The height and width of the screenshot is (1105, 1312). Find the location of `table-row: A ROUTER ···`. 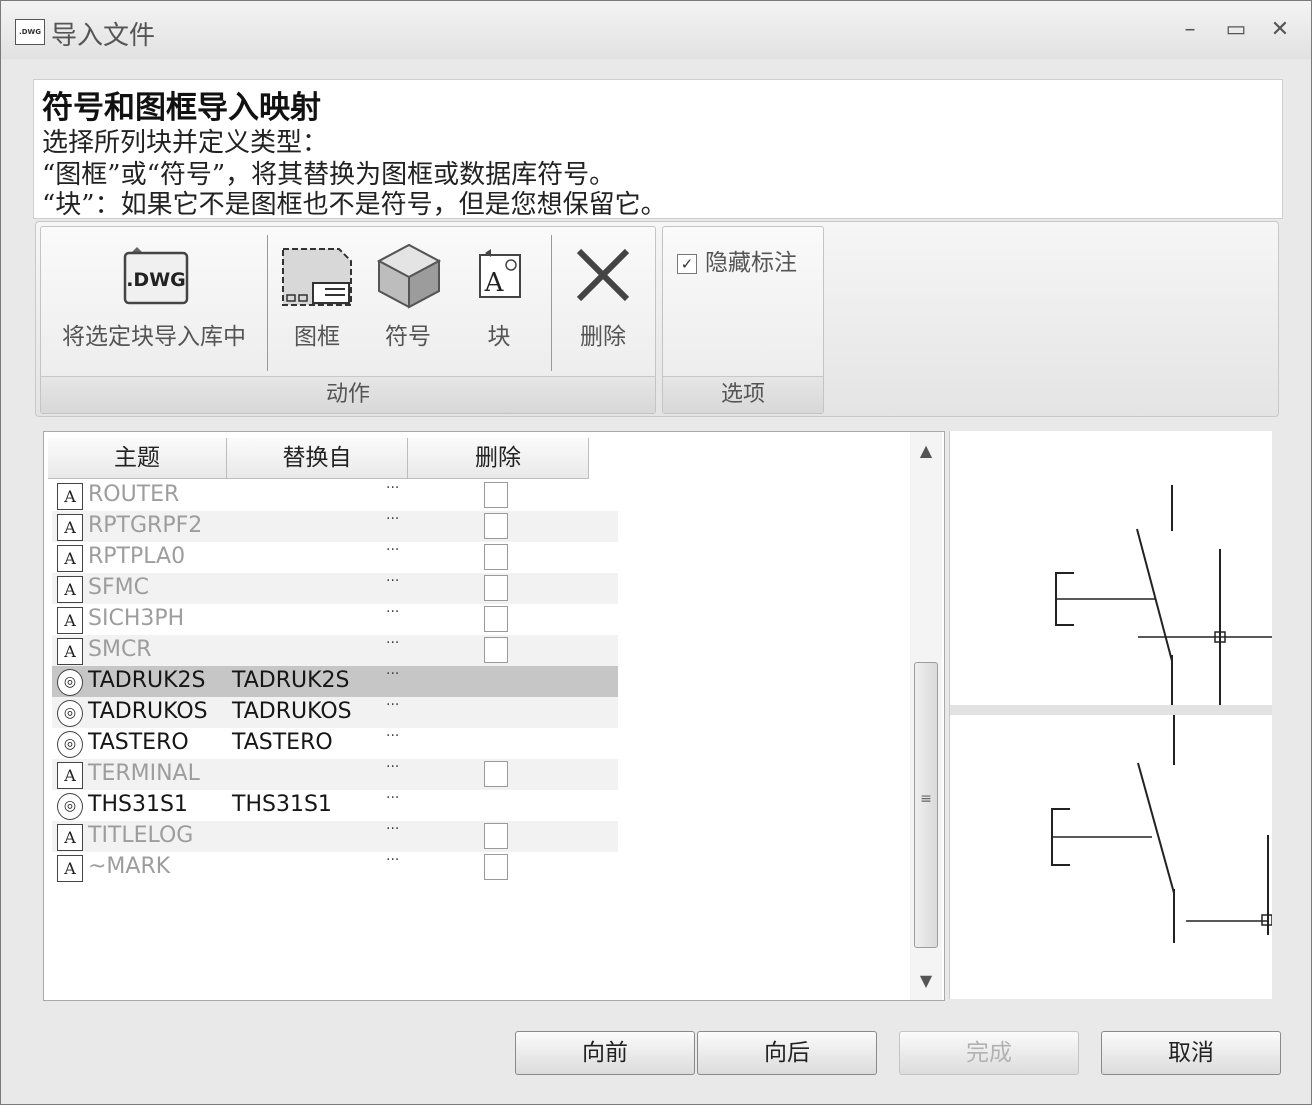

table-row: A ROUTER ··· is located at coordinates (335, 495).